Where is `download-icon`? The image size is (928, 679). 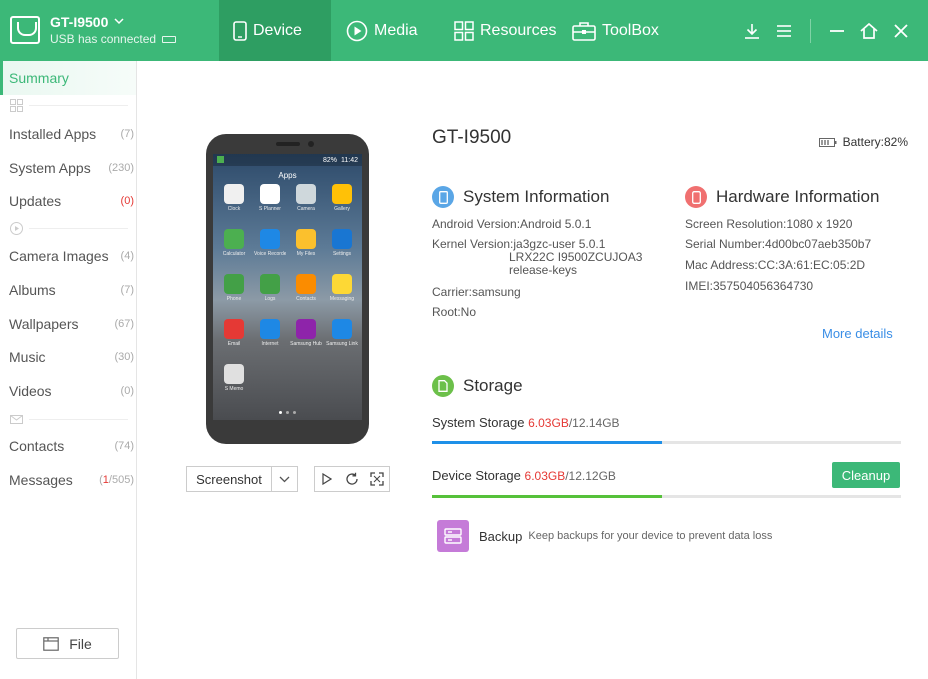
download-icon is located at coordinates (752, 31).